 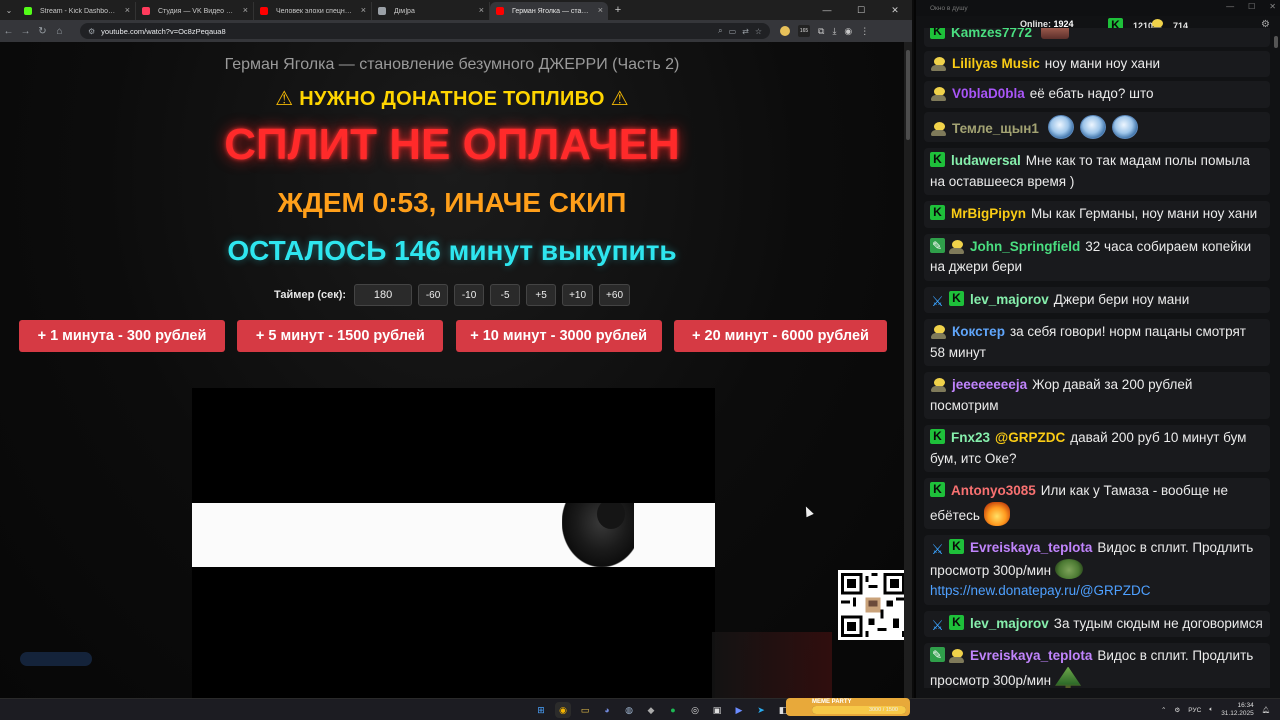 I want to click on chat-username: Kamzes7772, so click(x=991, y=34).